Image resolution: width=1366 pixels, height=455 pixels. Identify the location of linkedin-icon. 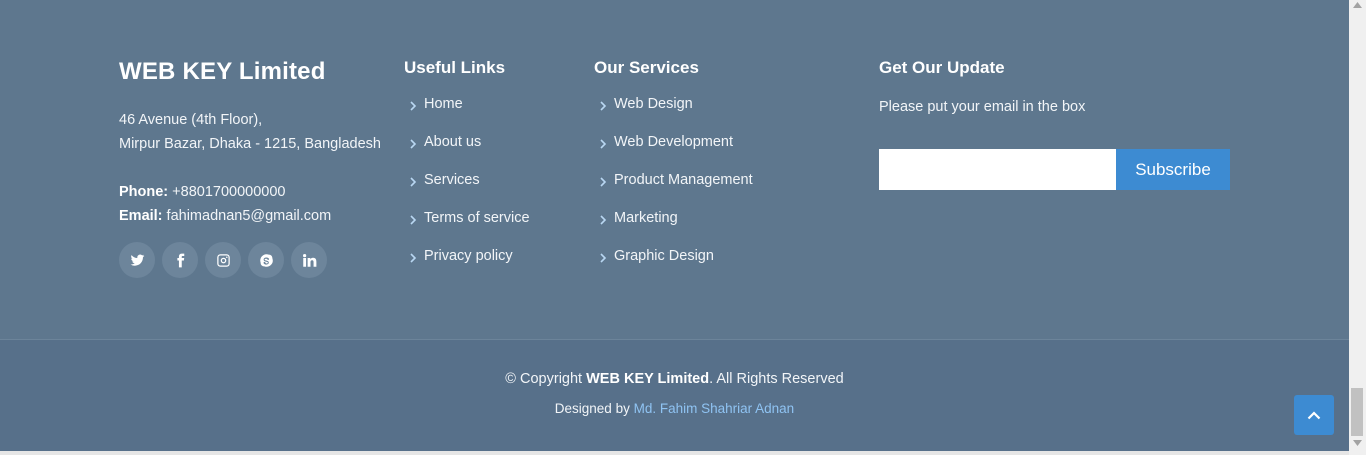
(309, 260).